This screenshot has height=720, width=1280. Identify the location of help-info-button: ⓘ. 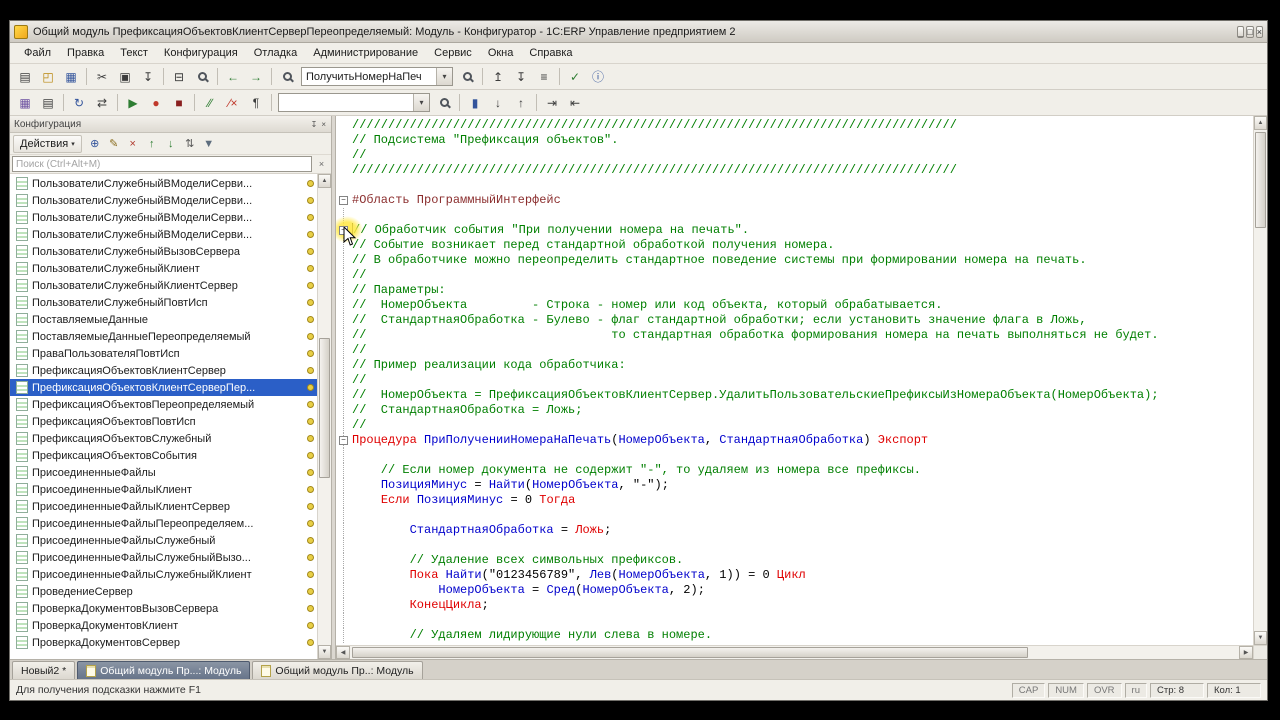
(598, 76).